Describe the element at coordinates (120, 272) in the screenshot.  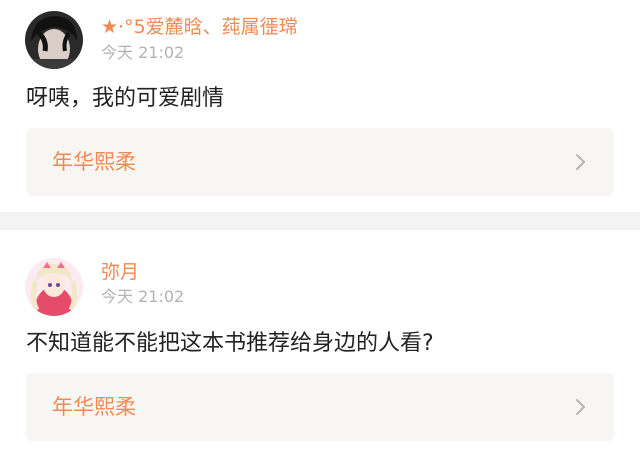
I see `username: 弥月` at that location.